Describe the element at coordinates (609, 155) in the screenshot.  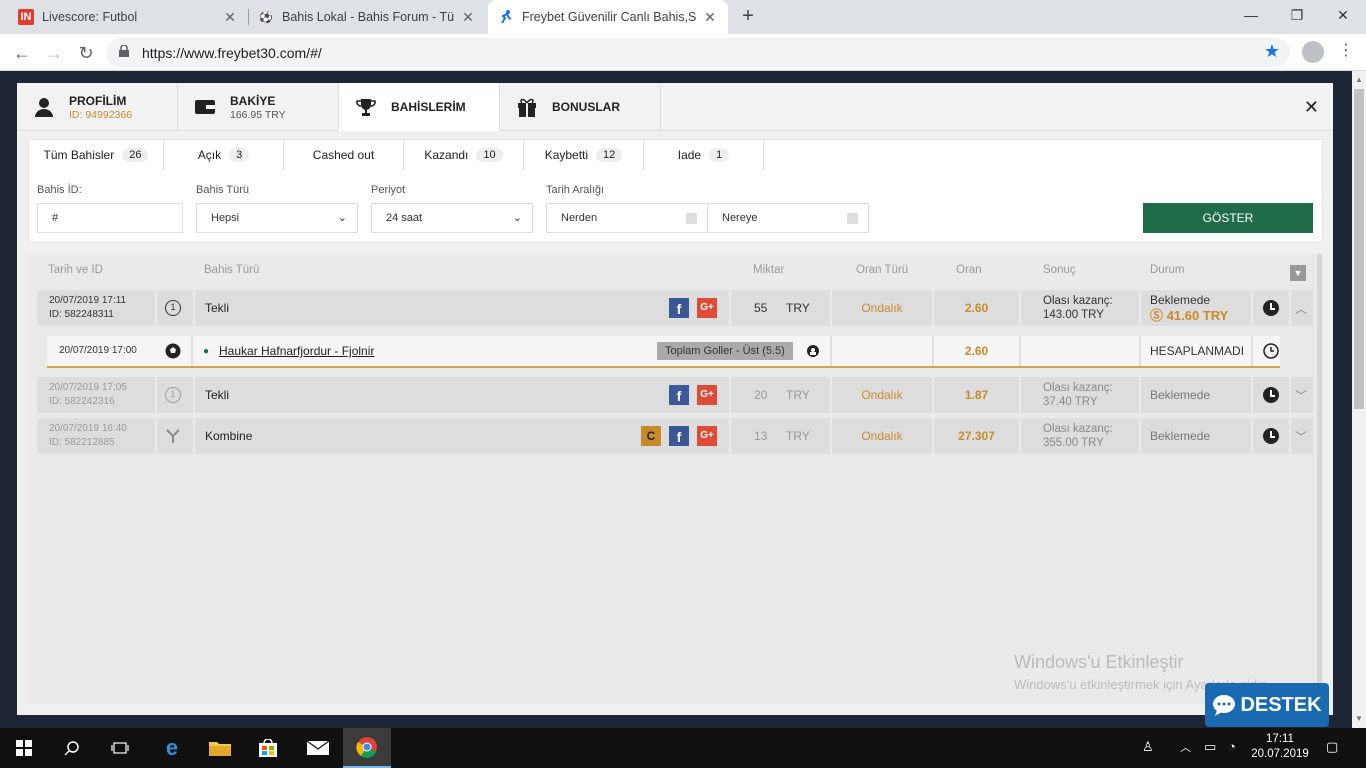
I see `subtab-count: 12` at that location.